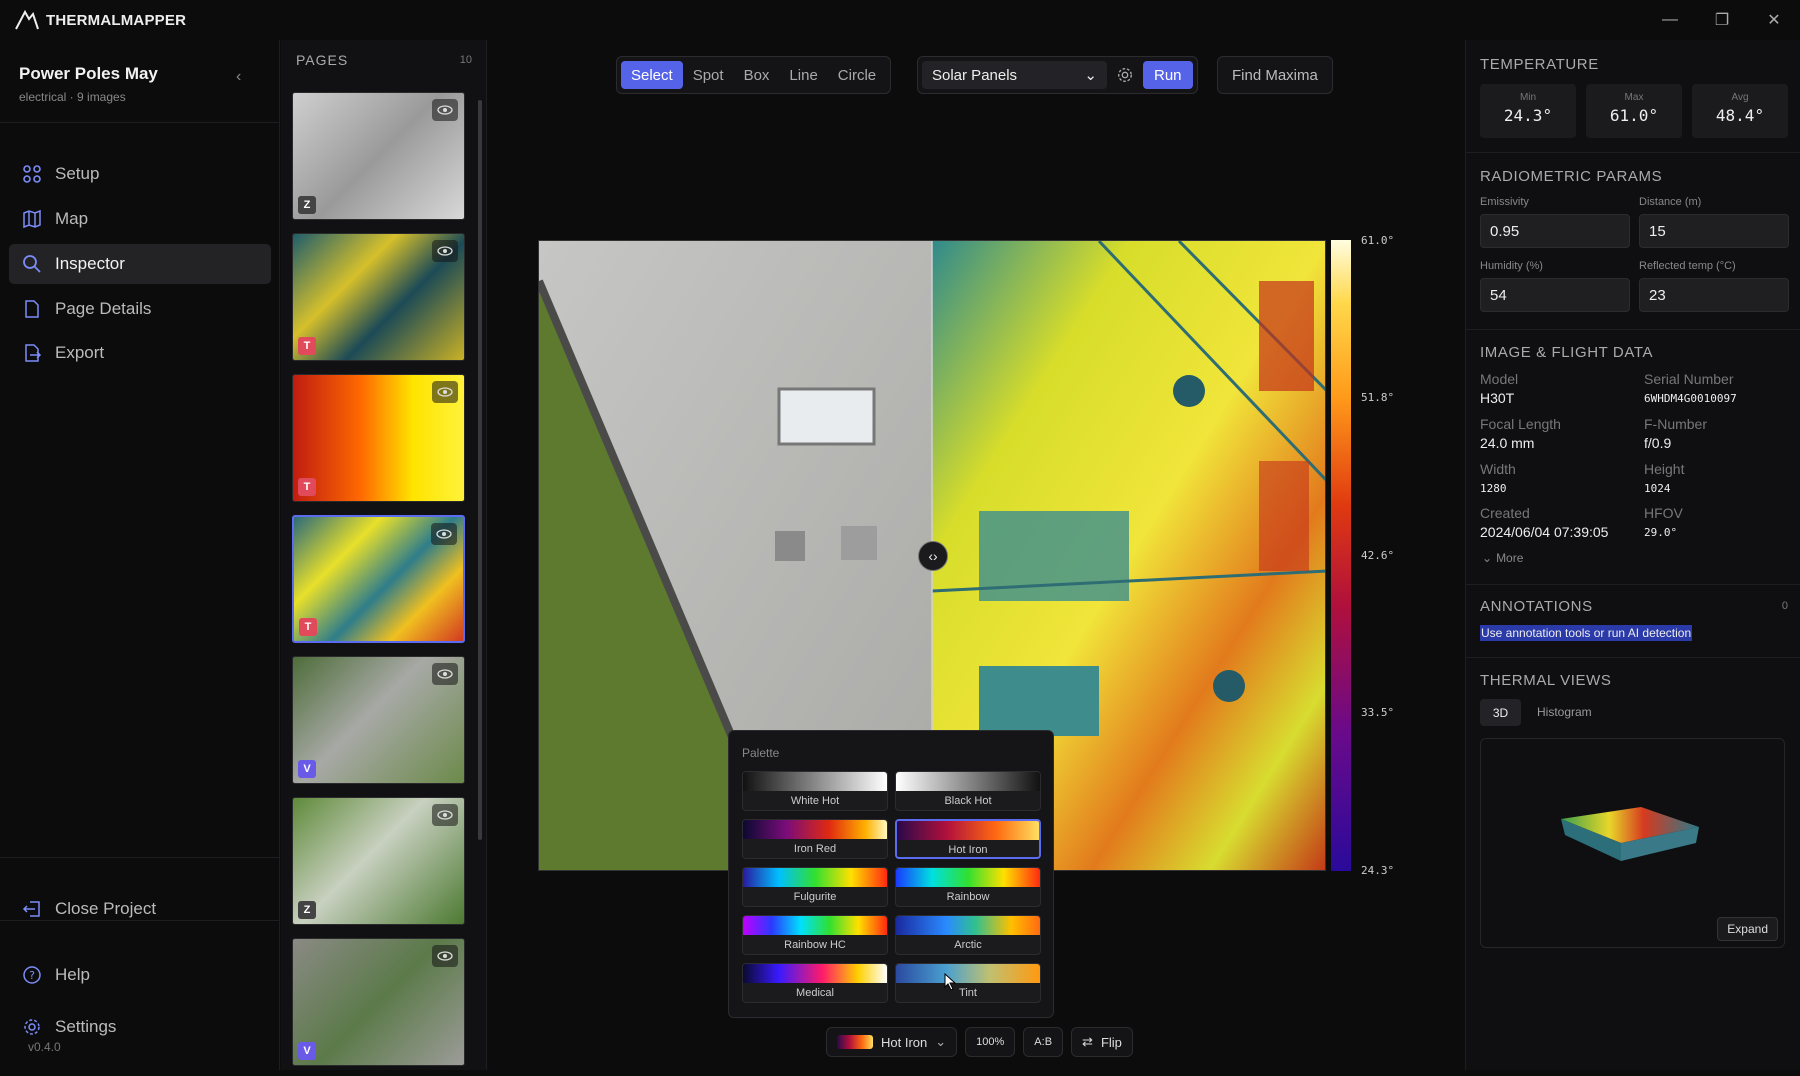 This screenshot has height=1076, width=1800. Describe the element at coordinates (140, 909) in the screenshot. I see `close-project-button: Close Project` at that location.